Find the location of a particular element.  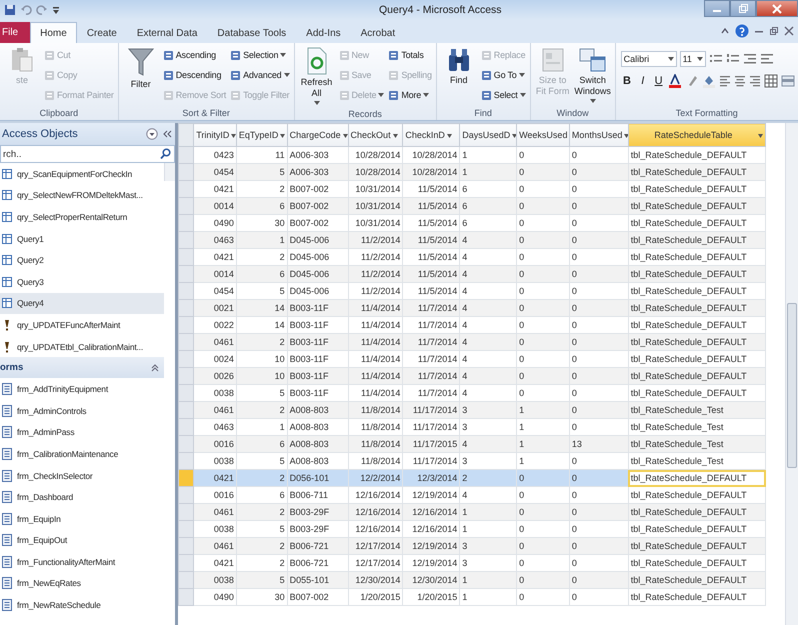

ribbon-button: Totals is located at coordinates (410, 55).